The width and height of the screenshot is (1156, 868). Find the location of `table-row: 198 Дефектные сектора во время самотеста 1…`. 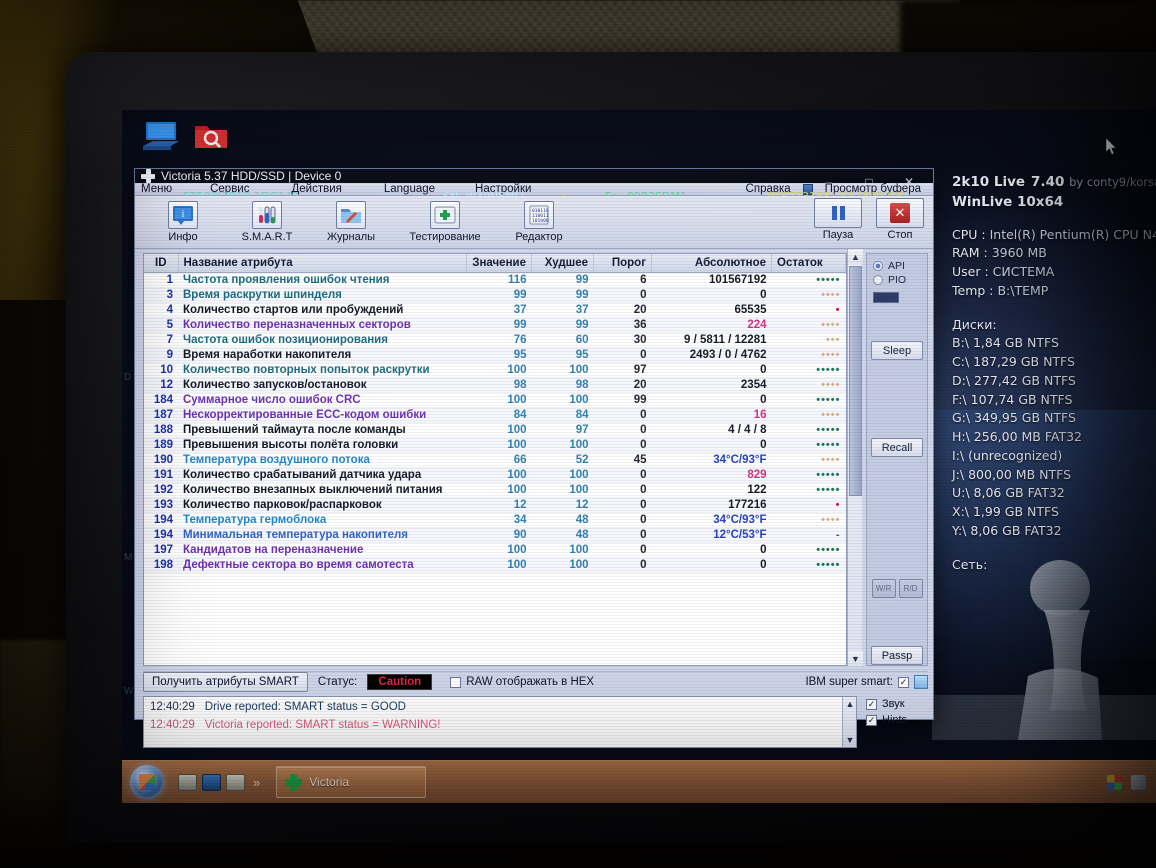

table-row: 198 Дефектные сектора во время самотеста 1… is located at coordinates (495, 565).